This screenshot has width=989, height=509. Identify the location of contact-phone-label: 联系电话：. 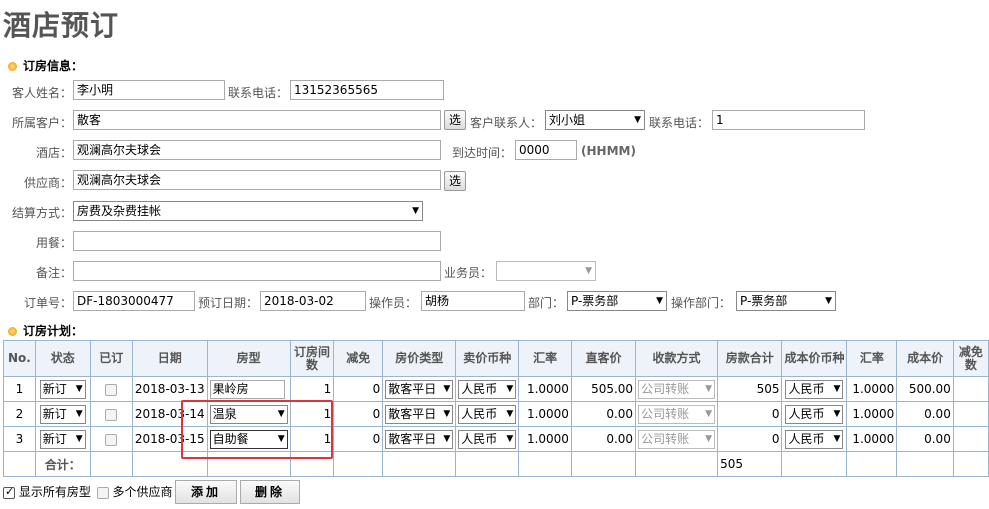
(679, 123).